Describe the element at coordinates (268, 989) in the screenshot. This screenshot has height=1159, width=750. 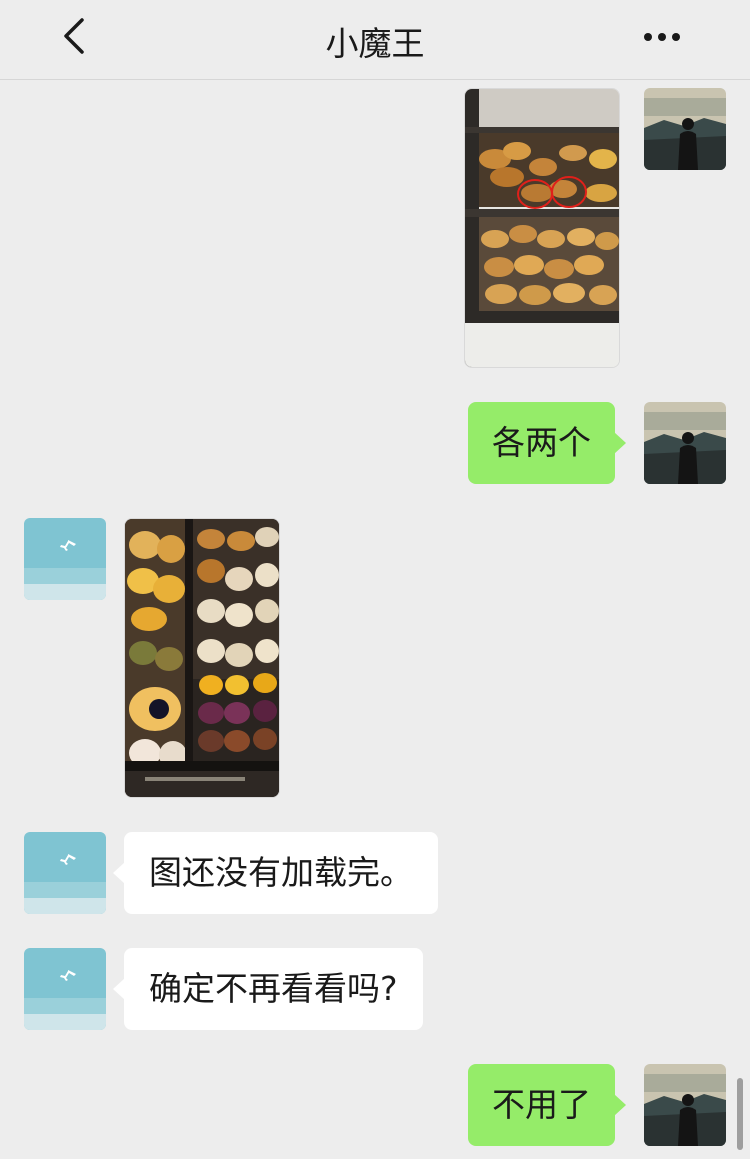
I see `message-bubble-incoming: 确定不再看看吗?` at that location.